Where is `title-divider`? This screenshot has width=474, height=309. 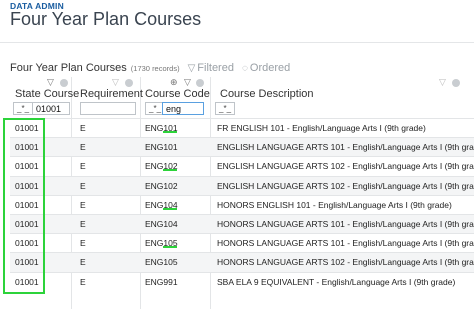
title-divider is located at coordinates (237, 42).